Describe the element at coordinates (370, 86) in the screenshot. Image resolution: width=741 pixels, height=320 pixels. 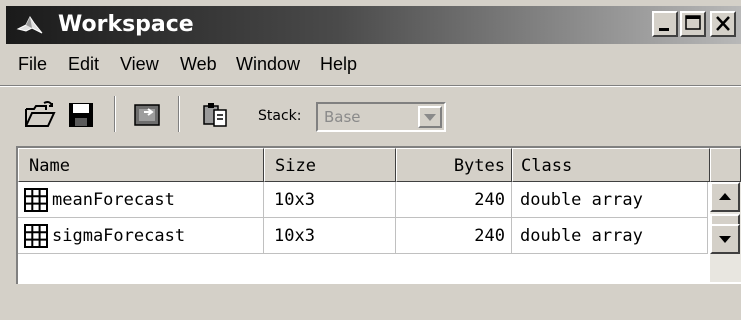
I see `menu-separator` at that location.